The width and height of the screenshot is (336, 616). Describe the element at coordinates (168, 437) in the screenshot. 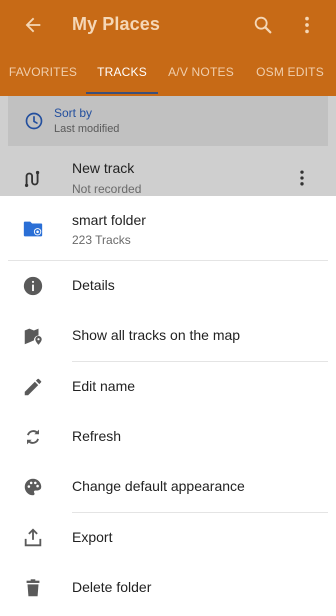

I see `menu-item-refresh: Refresh` at that location.